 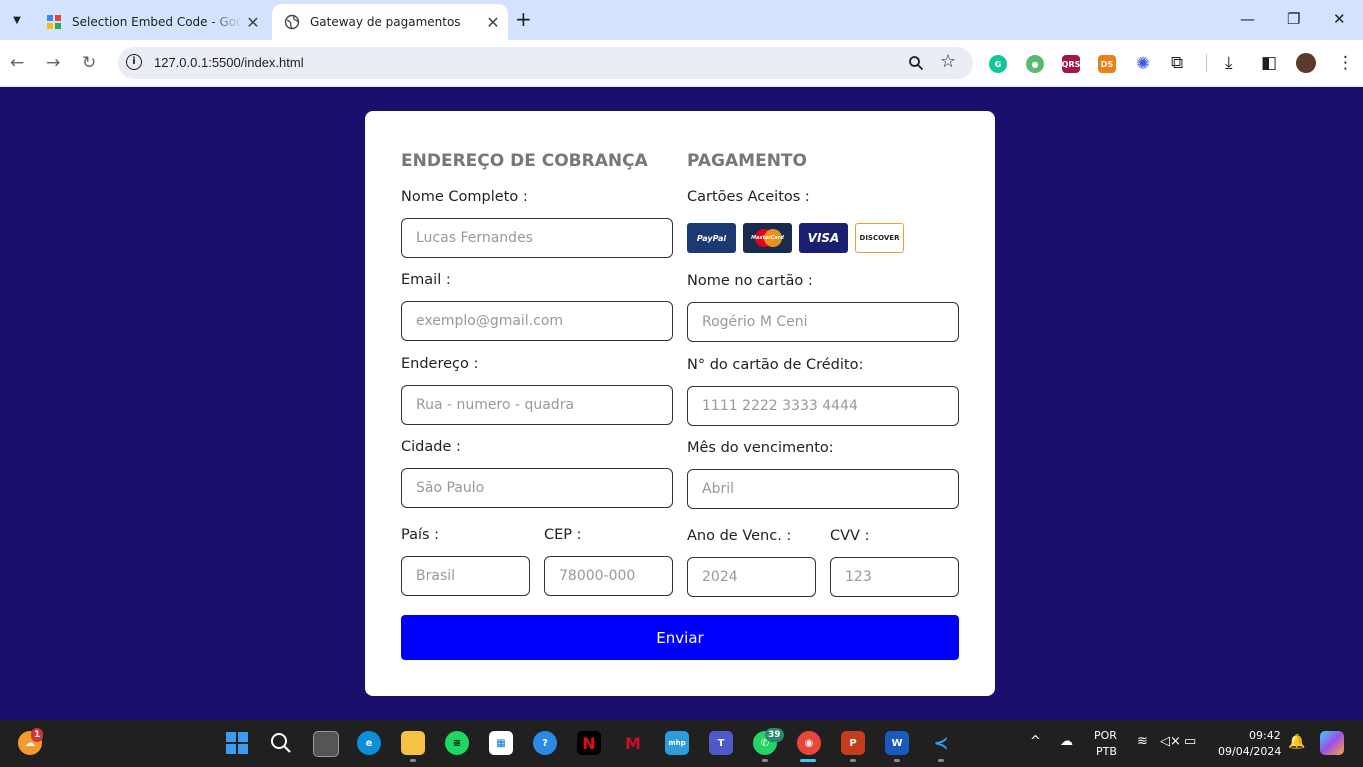 What do you see at coordinates (1247, 19) in the screenshot?
I see `minimize-icon: —` at bounding box center [1247, 19].